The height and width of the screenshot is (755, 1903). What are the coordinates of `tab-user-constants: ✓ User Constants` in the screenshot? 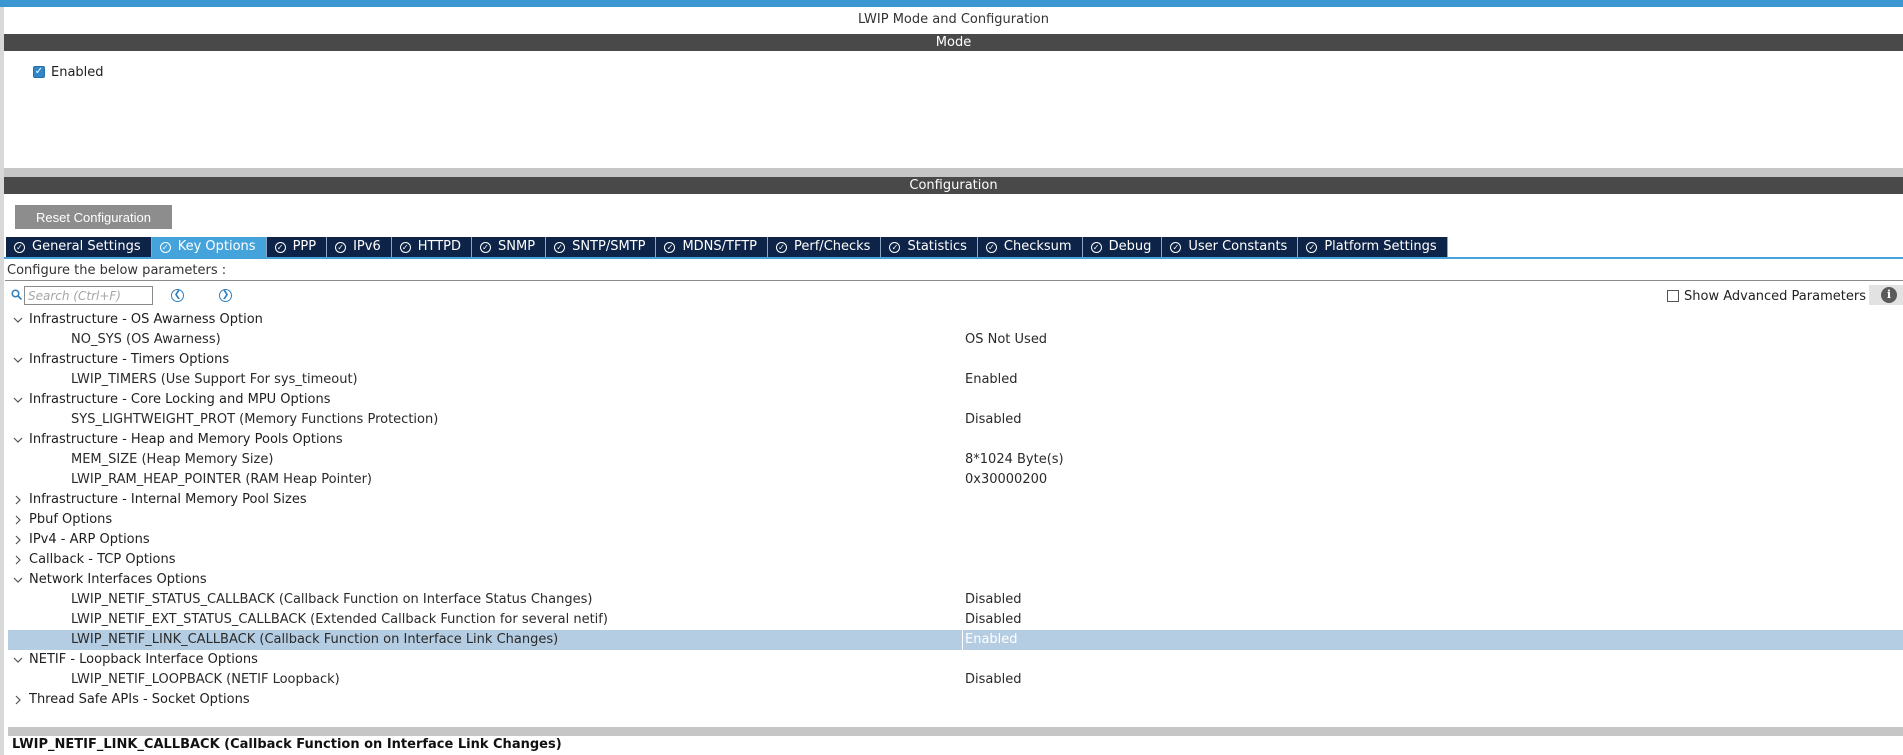 It's located at (1230, 247).